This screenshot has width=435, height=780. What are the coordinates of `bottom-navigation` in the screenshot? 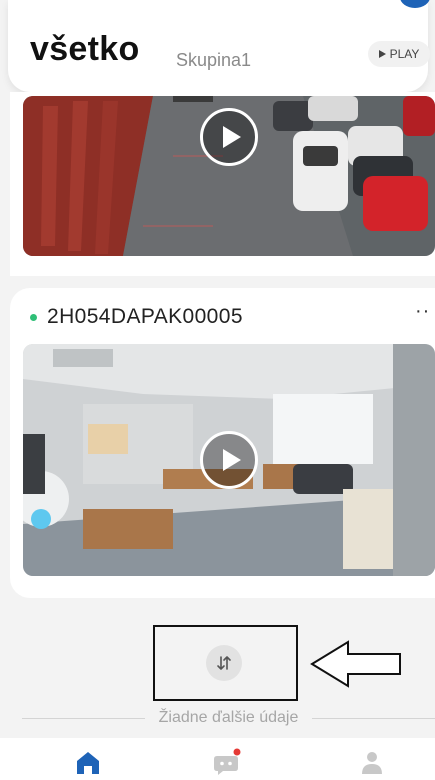 It's located at (217, 759).